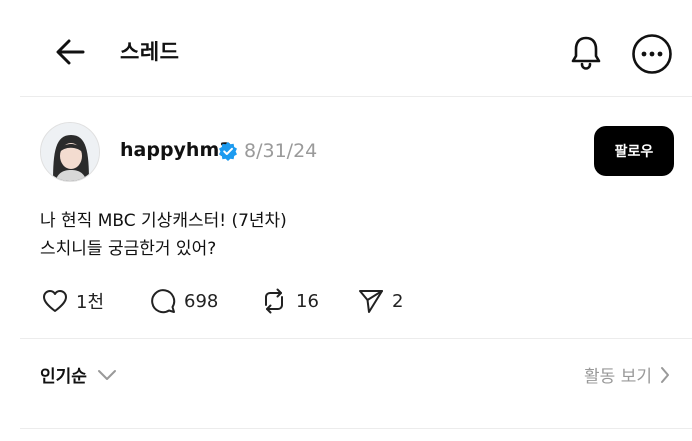  What do you see at coordinates (128, 249) in the screenshot?
I see `post-text-line: 스치니들 궁금한거 있어?` at bounding box center [128, 249].